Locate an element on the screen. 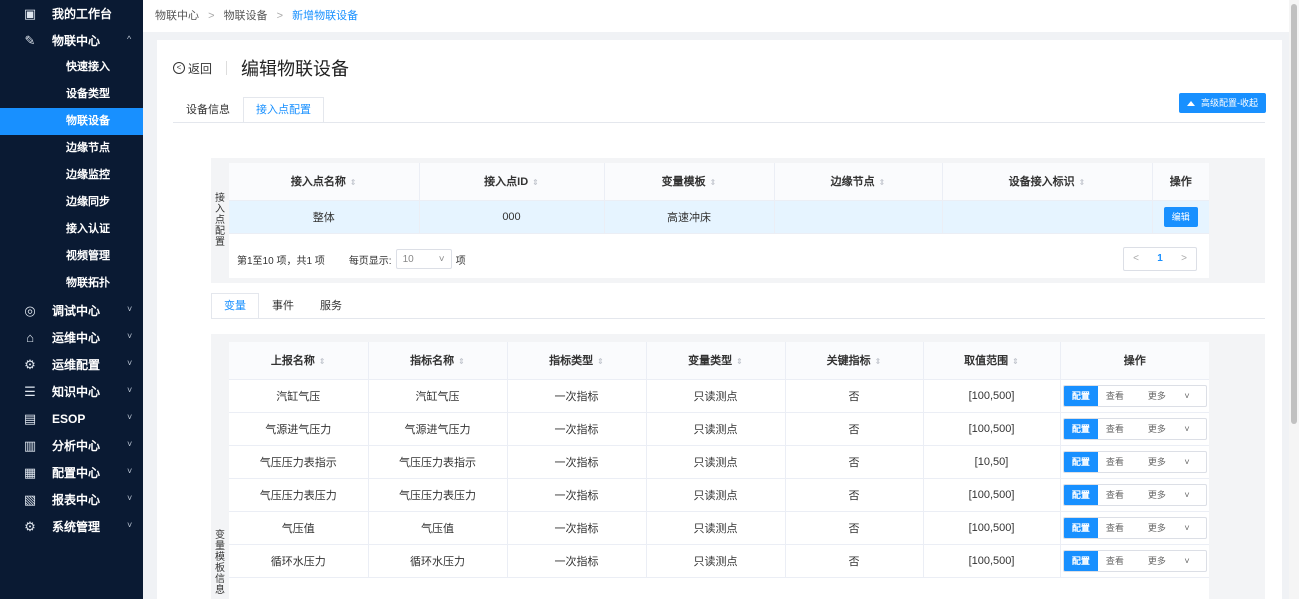  sidebar-item-iot-center: ✎ 物联中心 ^ is located at coordinates (71, 40).